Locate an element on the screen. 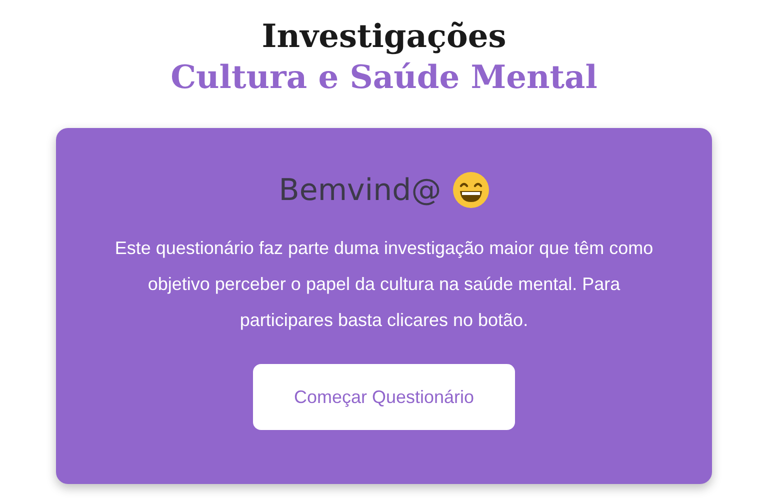  start-button: Começar Questionário is located at coordinates (384, 397).